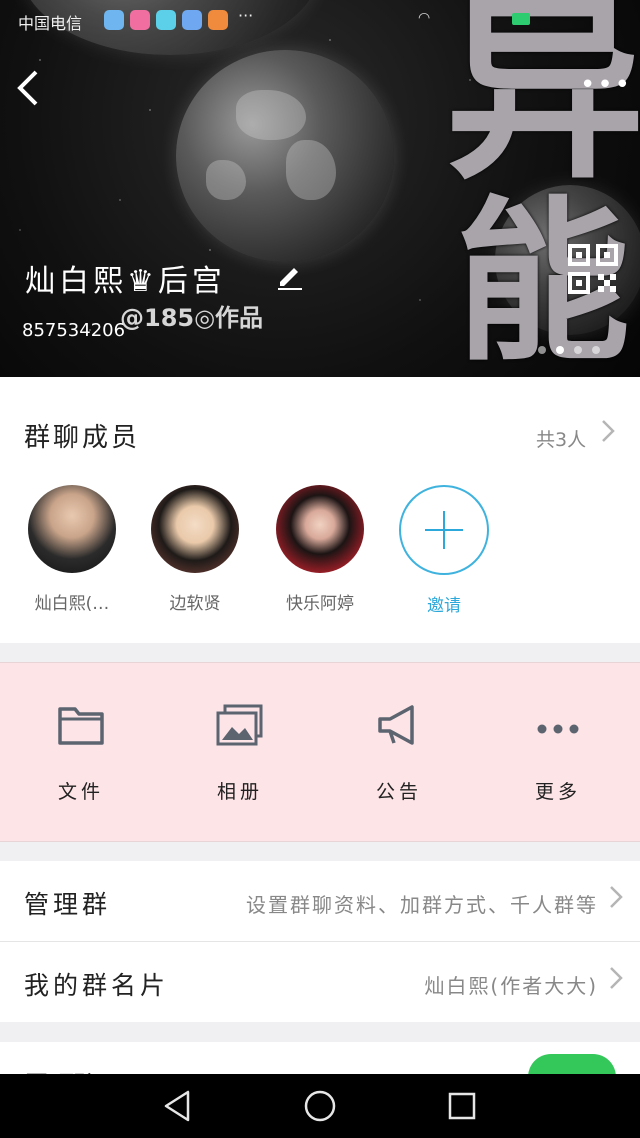  Describe the element at coordinates (398, 792) in the screenshot. I see `action-label: 公告` at that location.